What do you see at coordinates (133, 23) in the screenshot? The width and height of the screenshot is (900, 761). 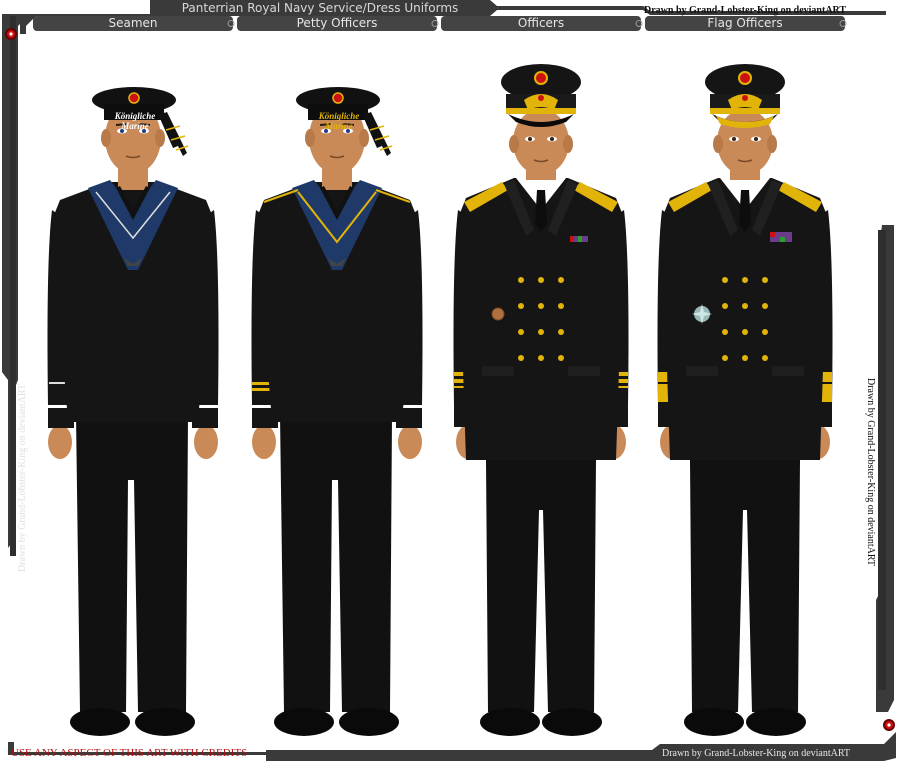 I see `tab-seamen: Seamen` at bounding box center [133, 23].